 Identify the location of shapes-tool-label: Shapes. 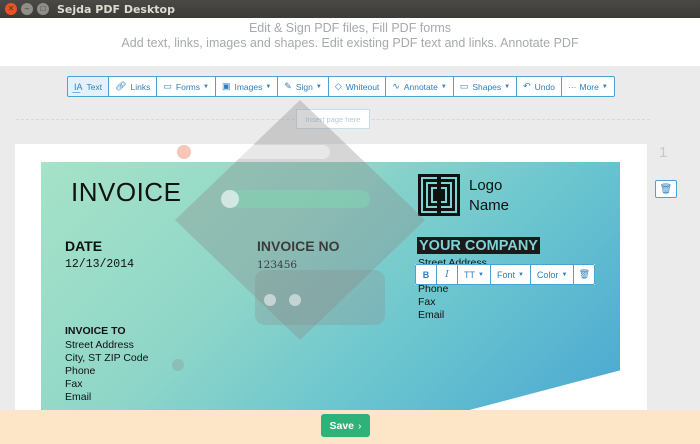
(487, 86).